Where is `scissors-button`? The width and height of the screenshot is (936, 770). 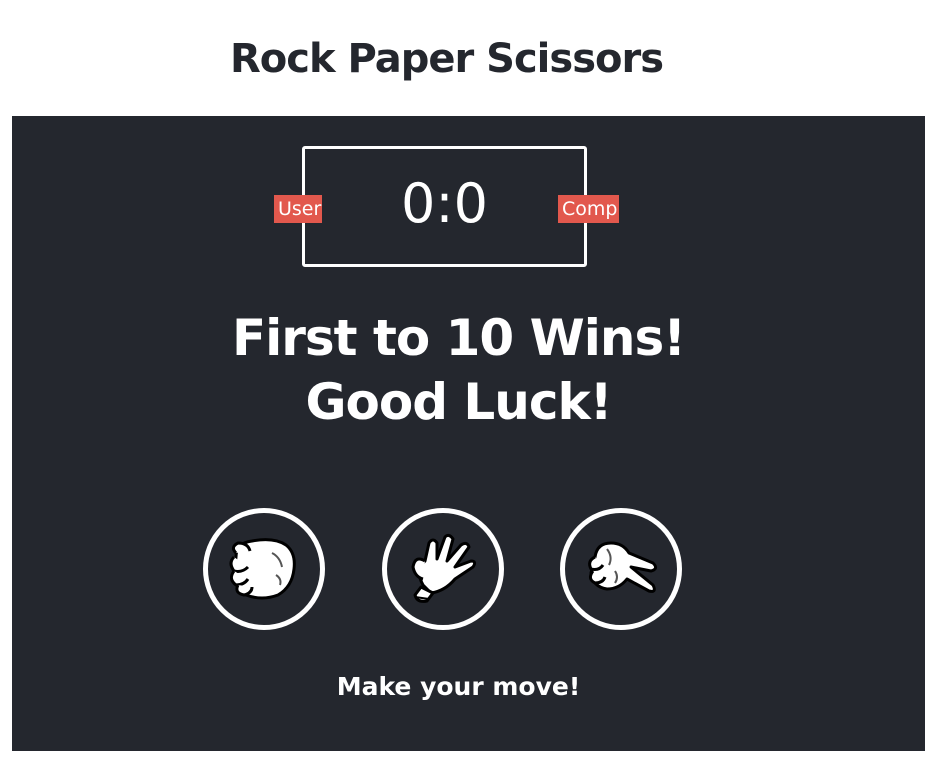
scissors-button is located at coordinates (621, 569).